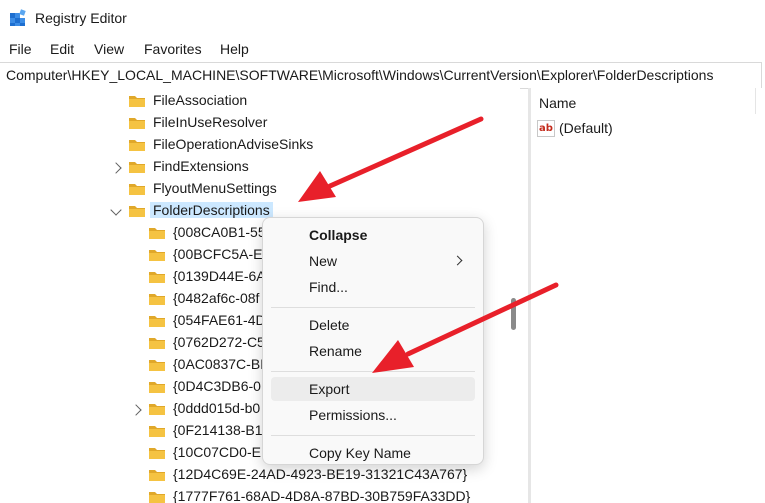 Image resolution: width=765 pixels, height=503 pixels. I want to click on window-title: Registry Editor, so click(81, 18).